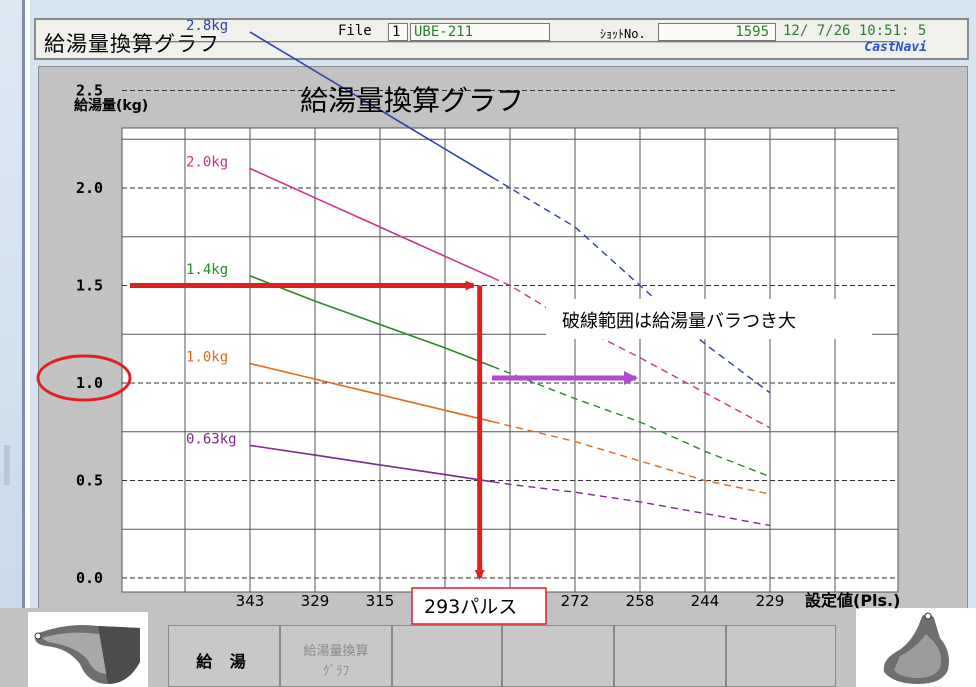  I want to click on series-label: 2.0kg, so click(207, 163).